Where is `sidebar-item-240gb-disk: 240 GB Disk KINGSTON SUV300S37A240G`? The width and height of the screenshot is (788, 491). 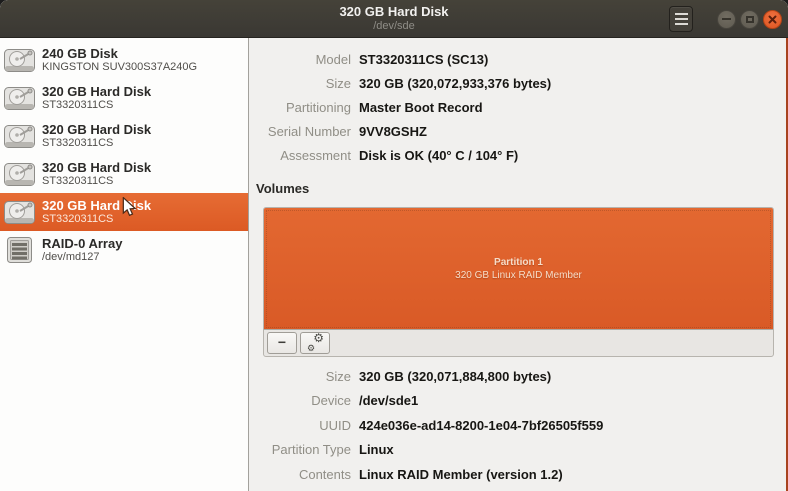 sidebar-item-240gb-disk: 240 GB Disk KINGSTON SUV300S37A240G is located at coordinates (124, 60).